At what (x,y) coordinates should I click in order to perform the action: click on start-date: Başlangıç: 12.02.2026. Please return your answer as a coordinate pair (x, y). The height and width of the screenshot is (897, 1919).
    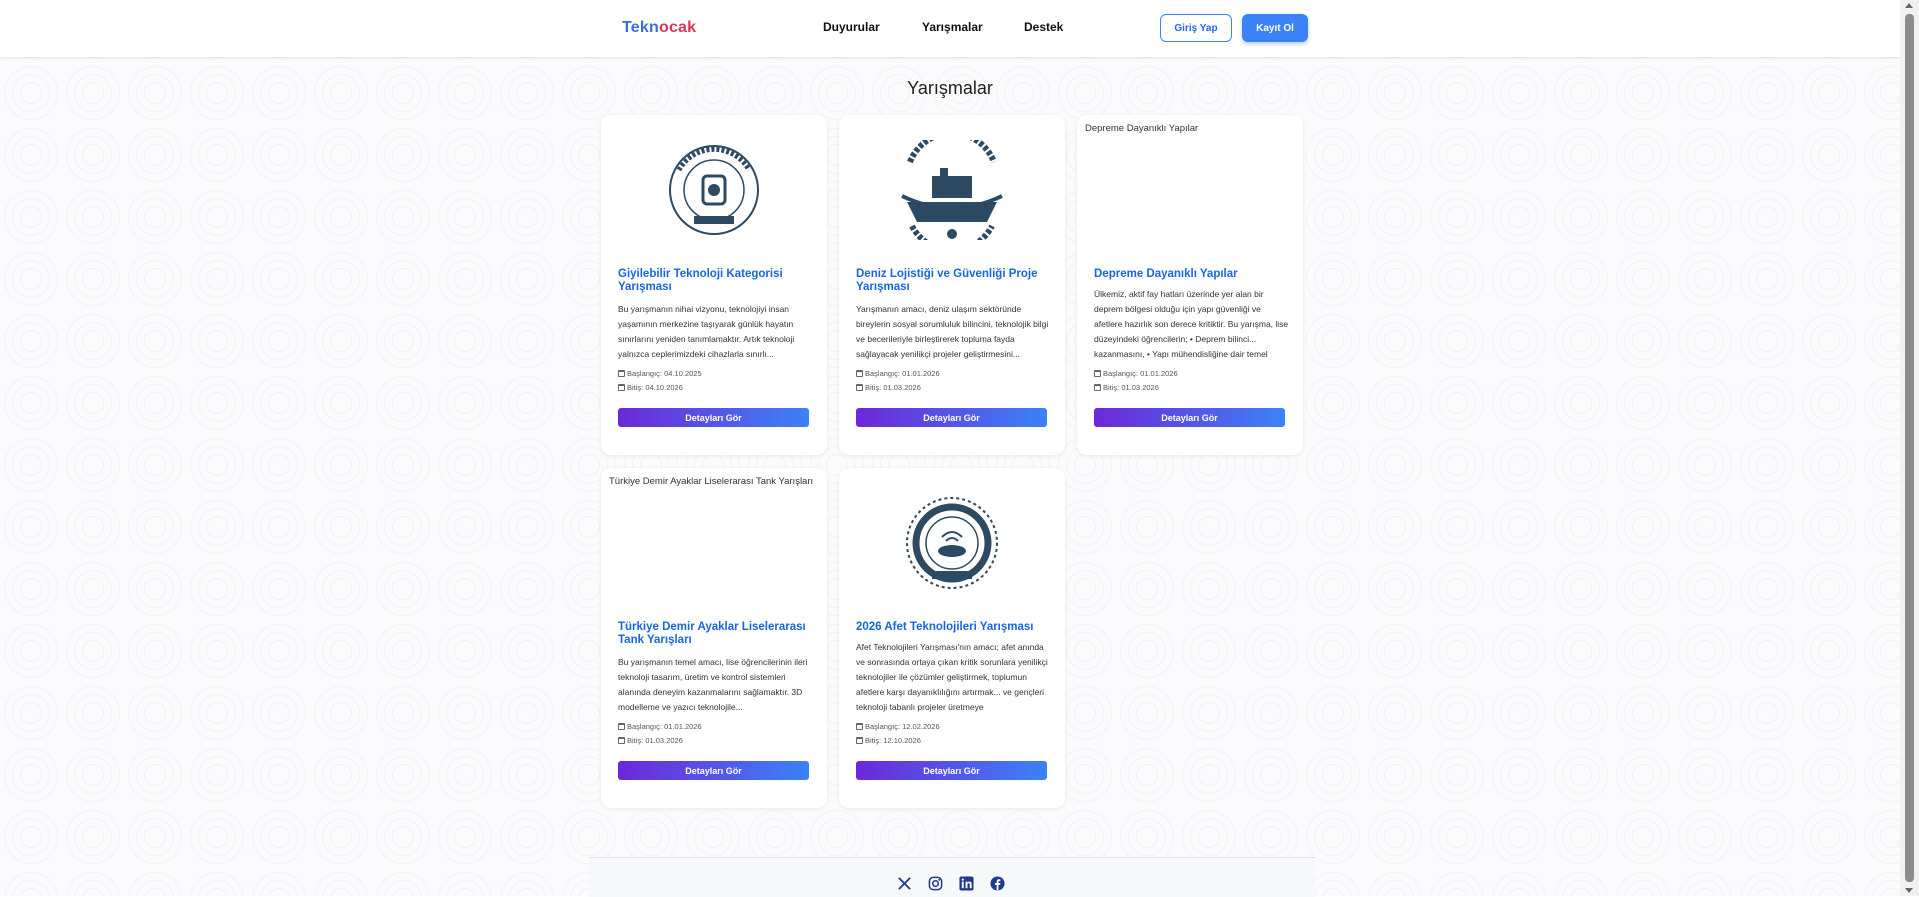
    Looking at the image, I should click on (898, 726).